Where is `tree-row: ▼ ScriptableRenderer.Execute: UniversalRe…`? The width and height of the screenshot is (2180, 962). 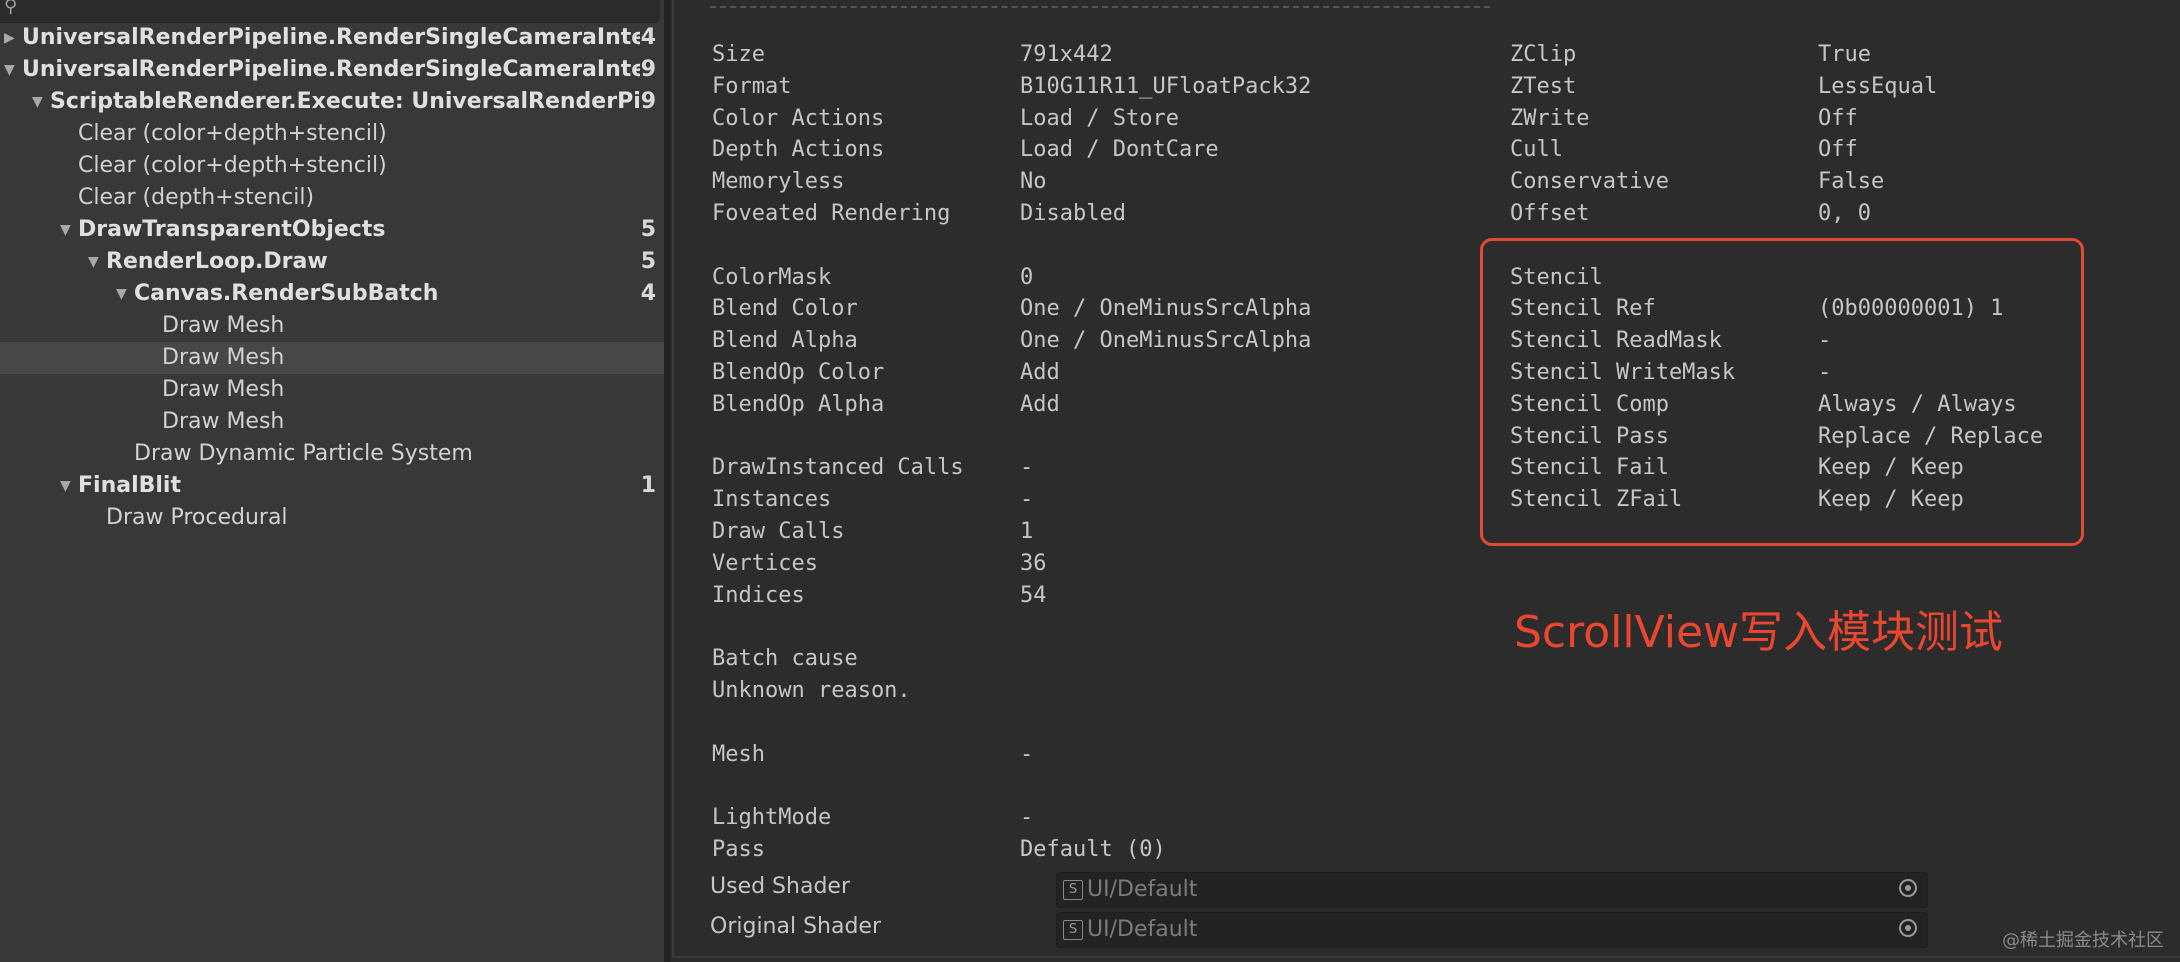 tree-row: ▼ ScriptableRenderer.Execute: UniversalRe… is located at coordinates (332, 102).